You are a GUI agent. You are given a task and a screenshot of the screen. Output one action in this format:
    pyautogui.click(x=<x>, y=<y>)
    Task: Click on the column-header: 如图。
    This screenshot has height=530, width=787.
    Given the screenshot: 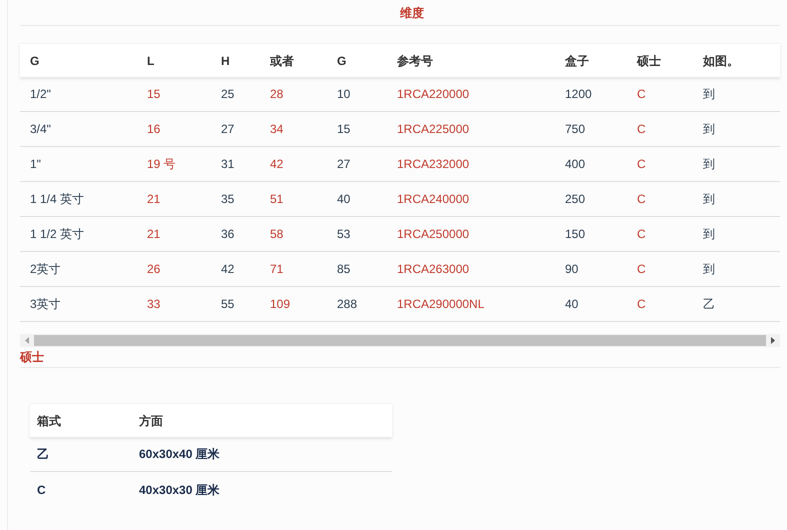 What is the action you would take?
    pyautogui.click(x=721, y=61)
    